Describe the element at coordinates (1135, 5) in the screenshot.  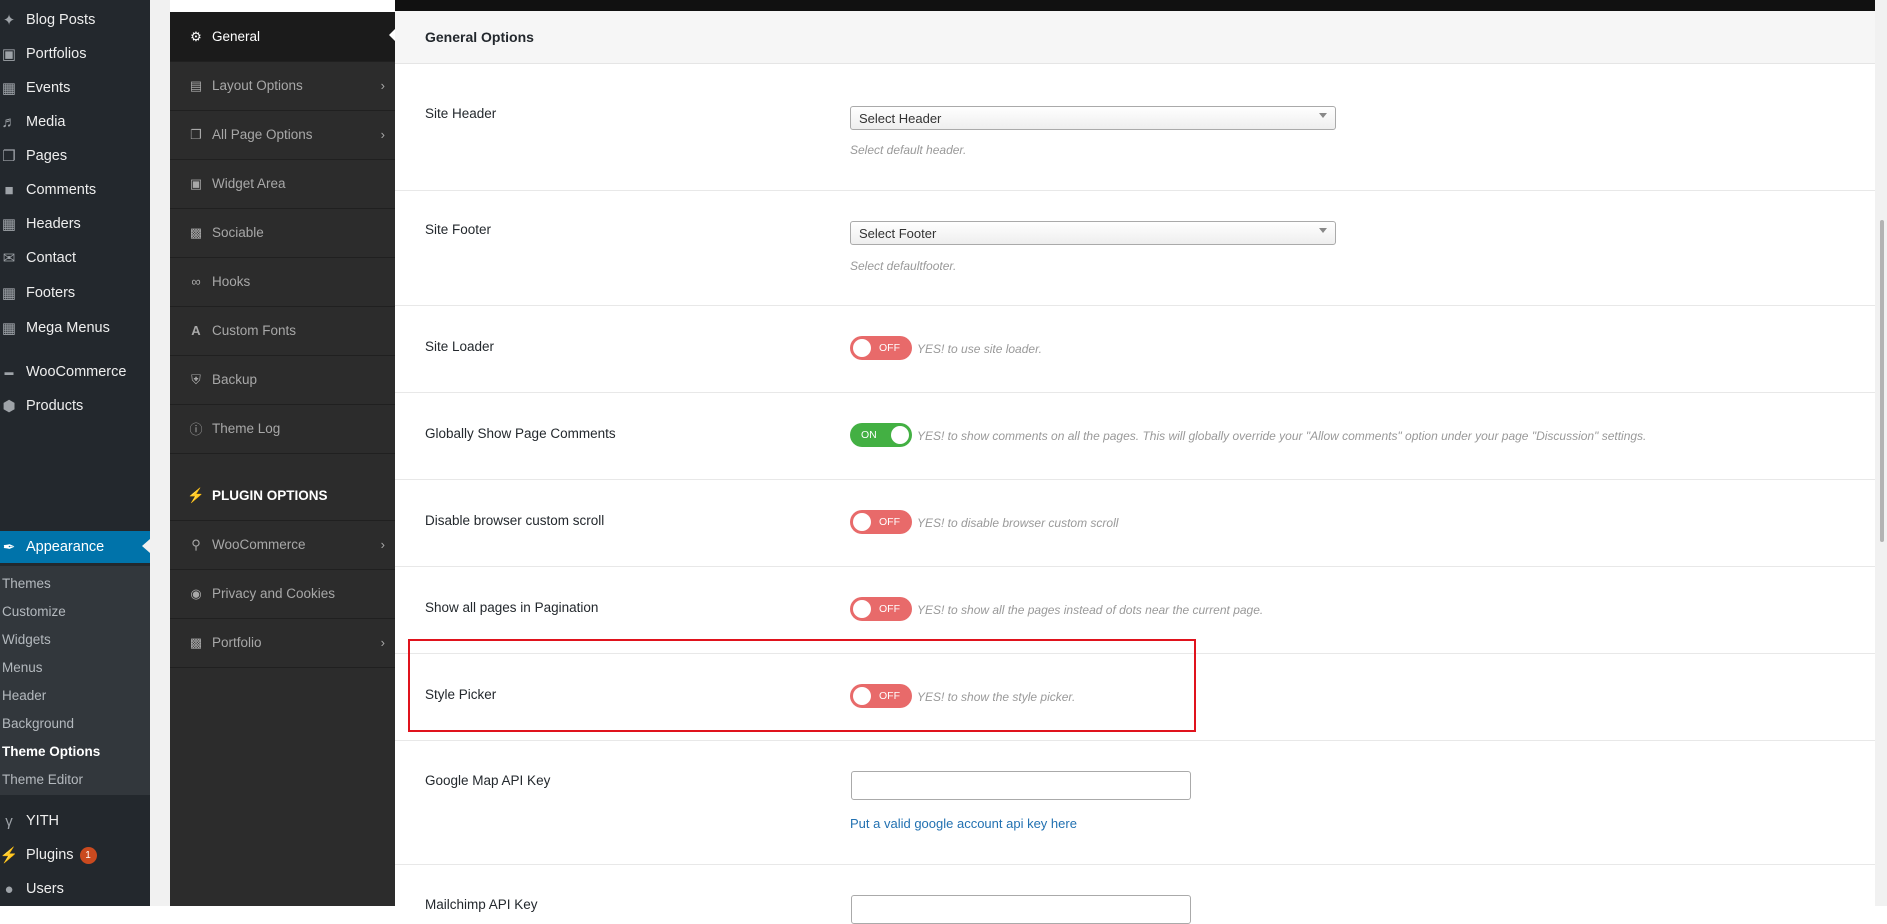
I see `options-top-bar` at that location.